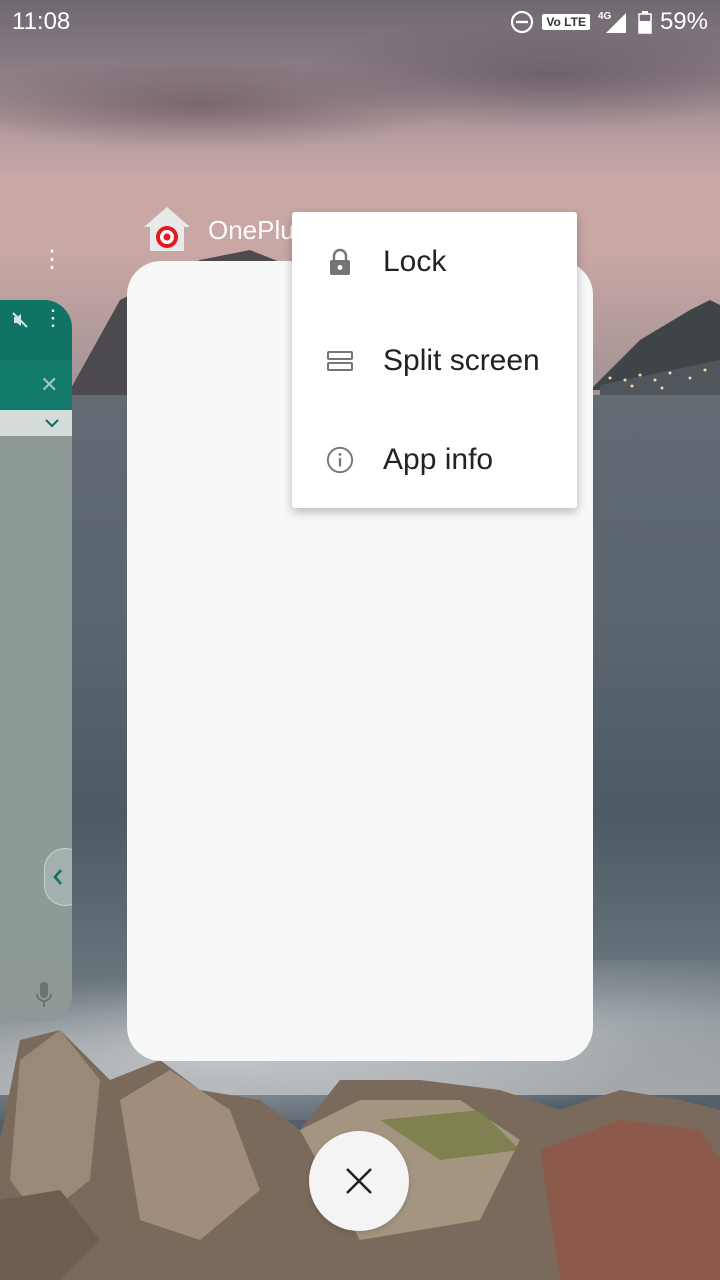  I want to click on signal-4g-icon: 4G, so click(612, 22).